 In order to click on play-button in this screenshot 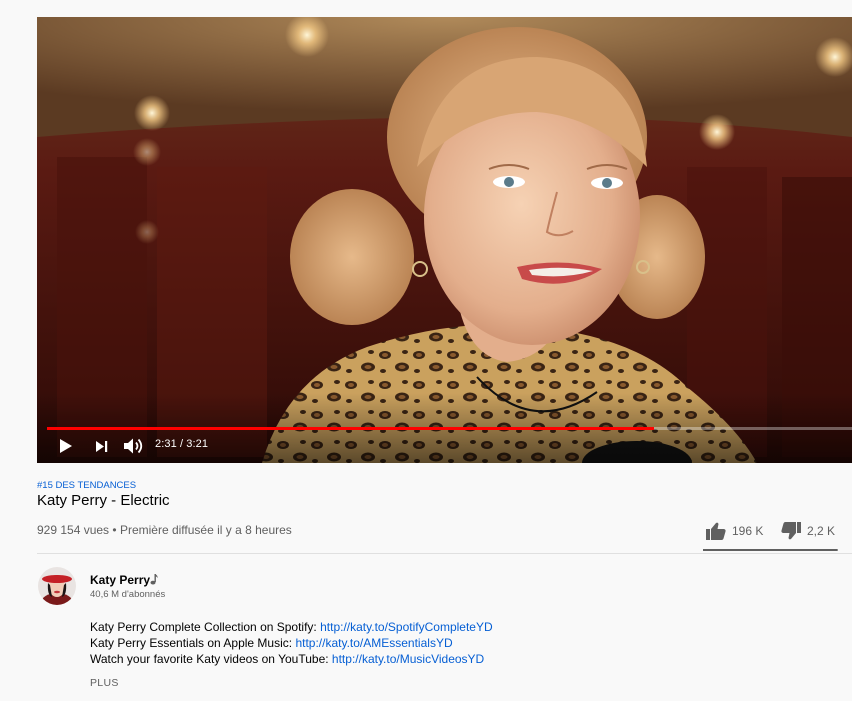, I will do `click(66, 446)`.